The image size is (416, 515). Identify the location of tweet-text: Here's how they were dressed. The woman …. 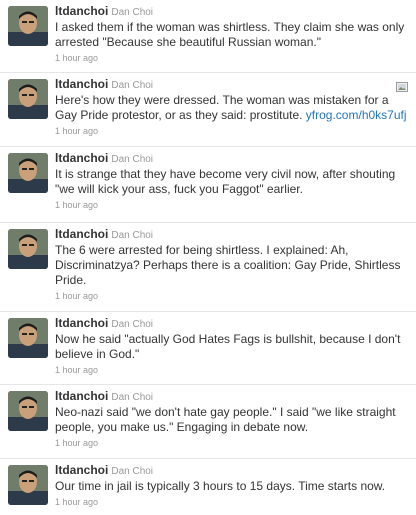
(232, 108).